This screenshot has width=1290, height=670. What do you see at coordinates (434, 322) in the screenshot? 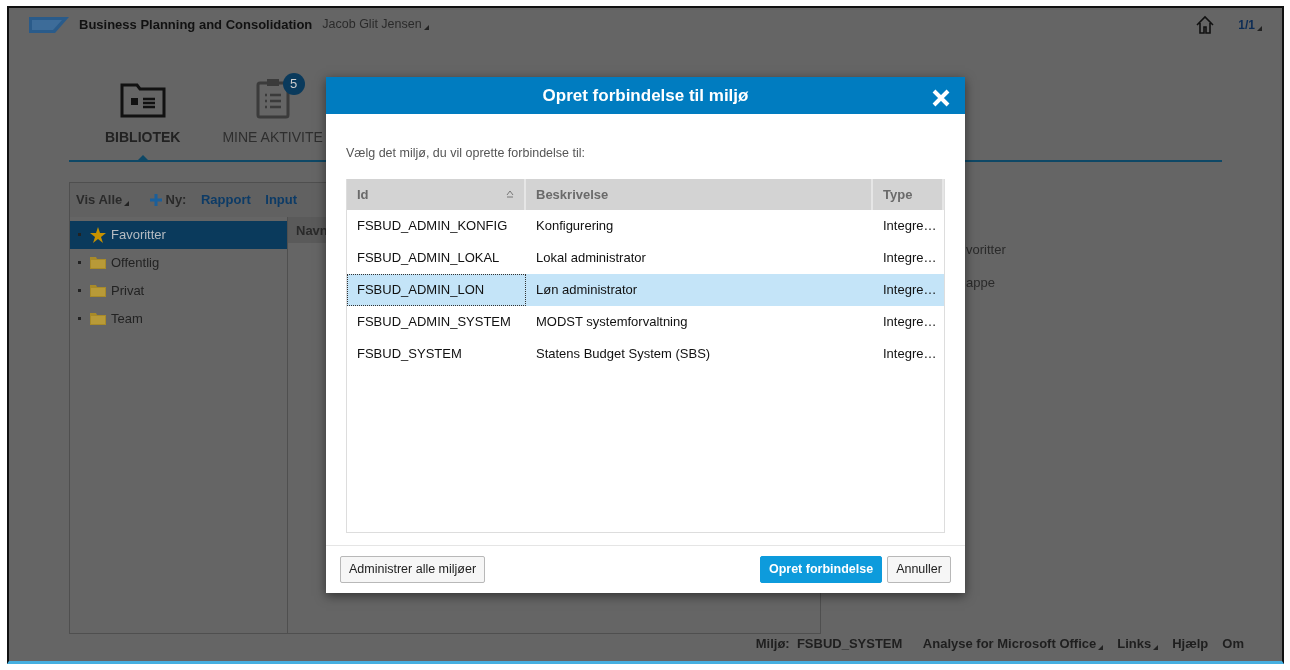
I see `table-cell-text: FSBUD_ADMIN_SYSTEM` at bounding box center [434, 322].